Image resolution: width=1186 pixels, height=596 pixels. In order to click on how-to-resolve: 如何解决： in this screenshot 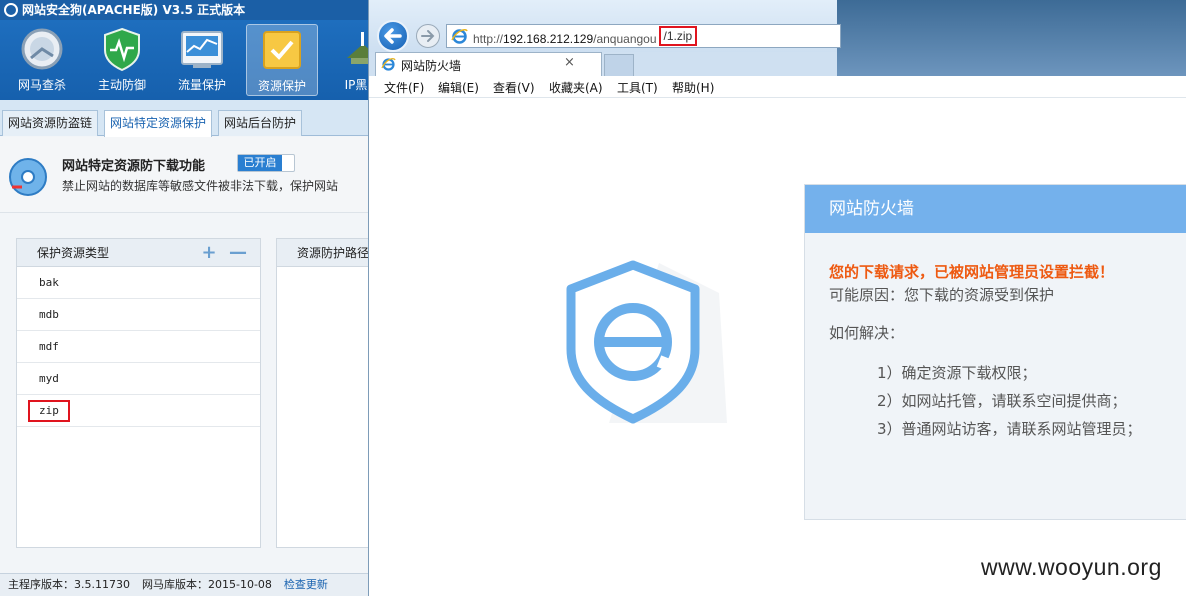, I will do `click(867, 333)`.